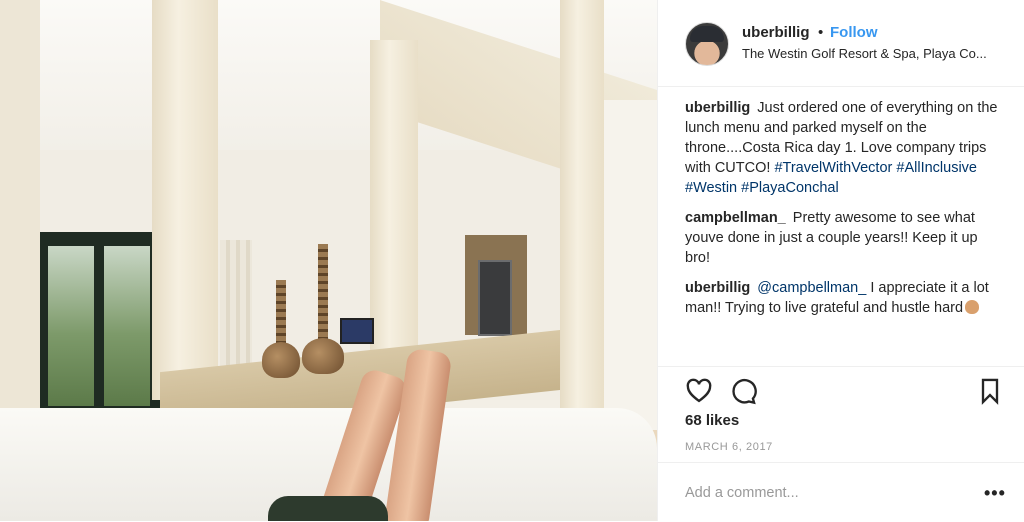  I want to click on post-date: MARCH 6, 2017, so click(729, 447).